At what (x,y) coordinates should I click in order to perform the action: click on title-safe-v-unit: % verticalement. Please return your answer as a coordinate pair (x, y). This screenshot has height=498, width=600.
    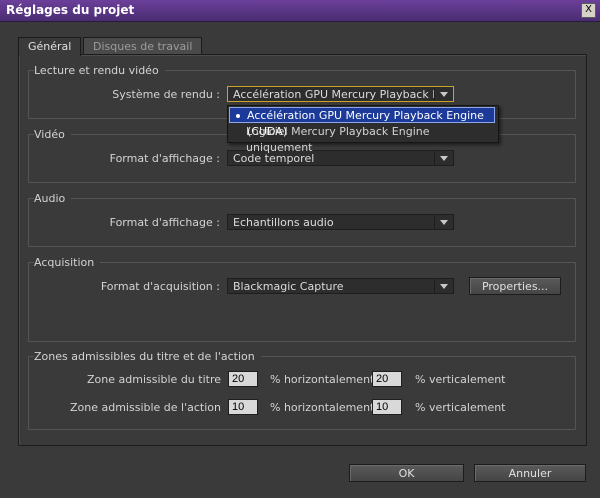
    Looking at the image, I should click on (460, 379).